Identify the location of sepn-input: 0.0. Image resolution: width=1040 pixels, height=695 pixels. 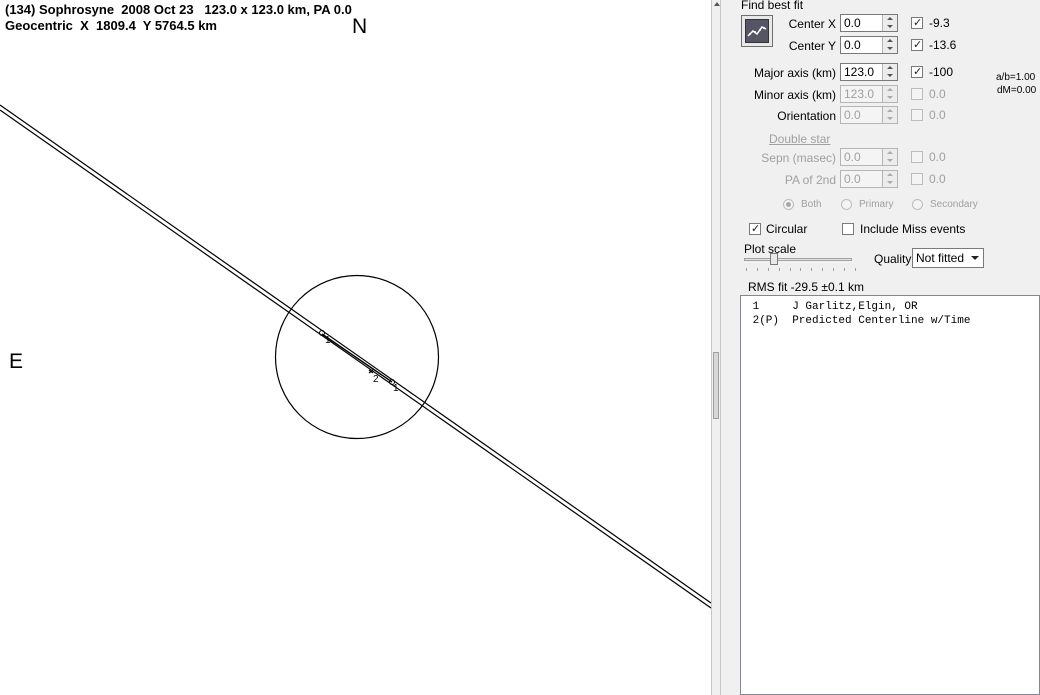
(869, 157).